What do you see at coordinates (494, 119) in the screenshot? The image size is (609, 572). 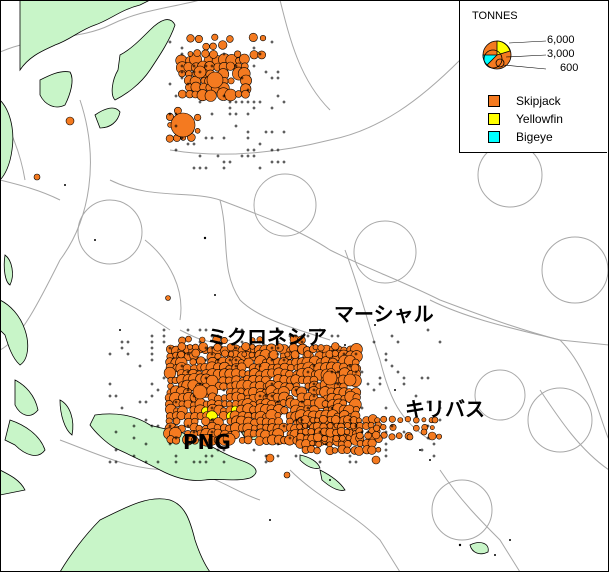 I see `swatch-yellowfin` at bounding box center [494, 119].